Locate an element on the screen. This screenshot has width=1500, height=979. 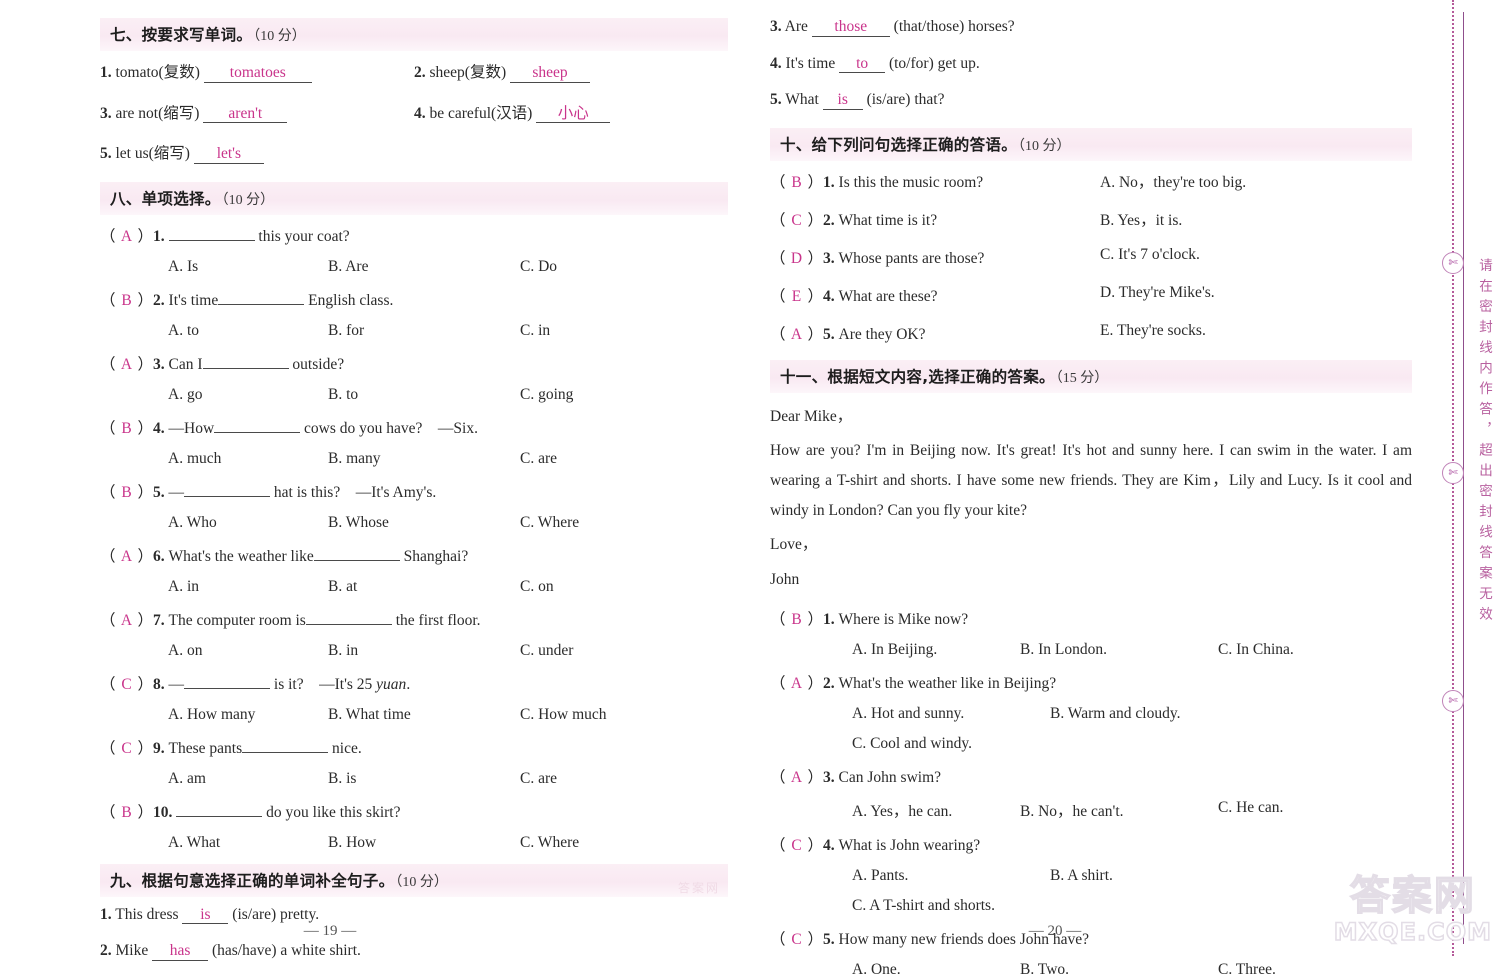
option-c: C. A T-shirt and shorts. is located at coordinates (923, 906).